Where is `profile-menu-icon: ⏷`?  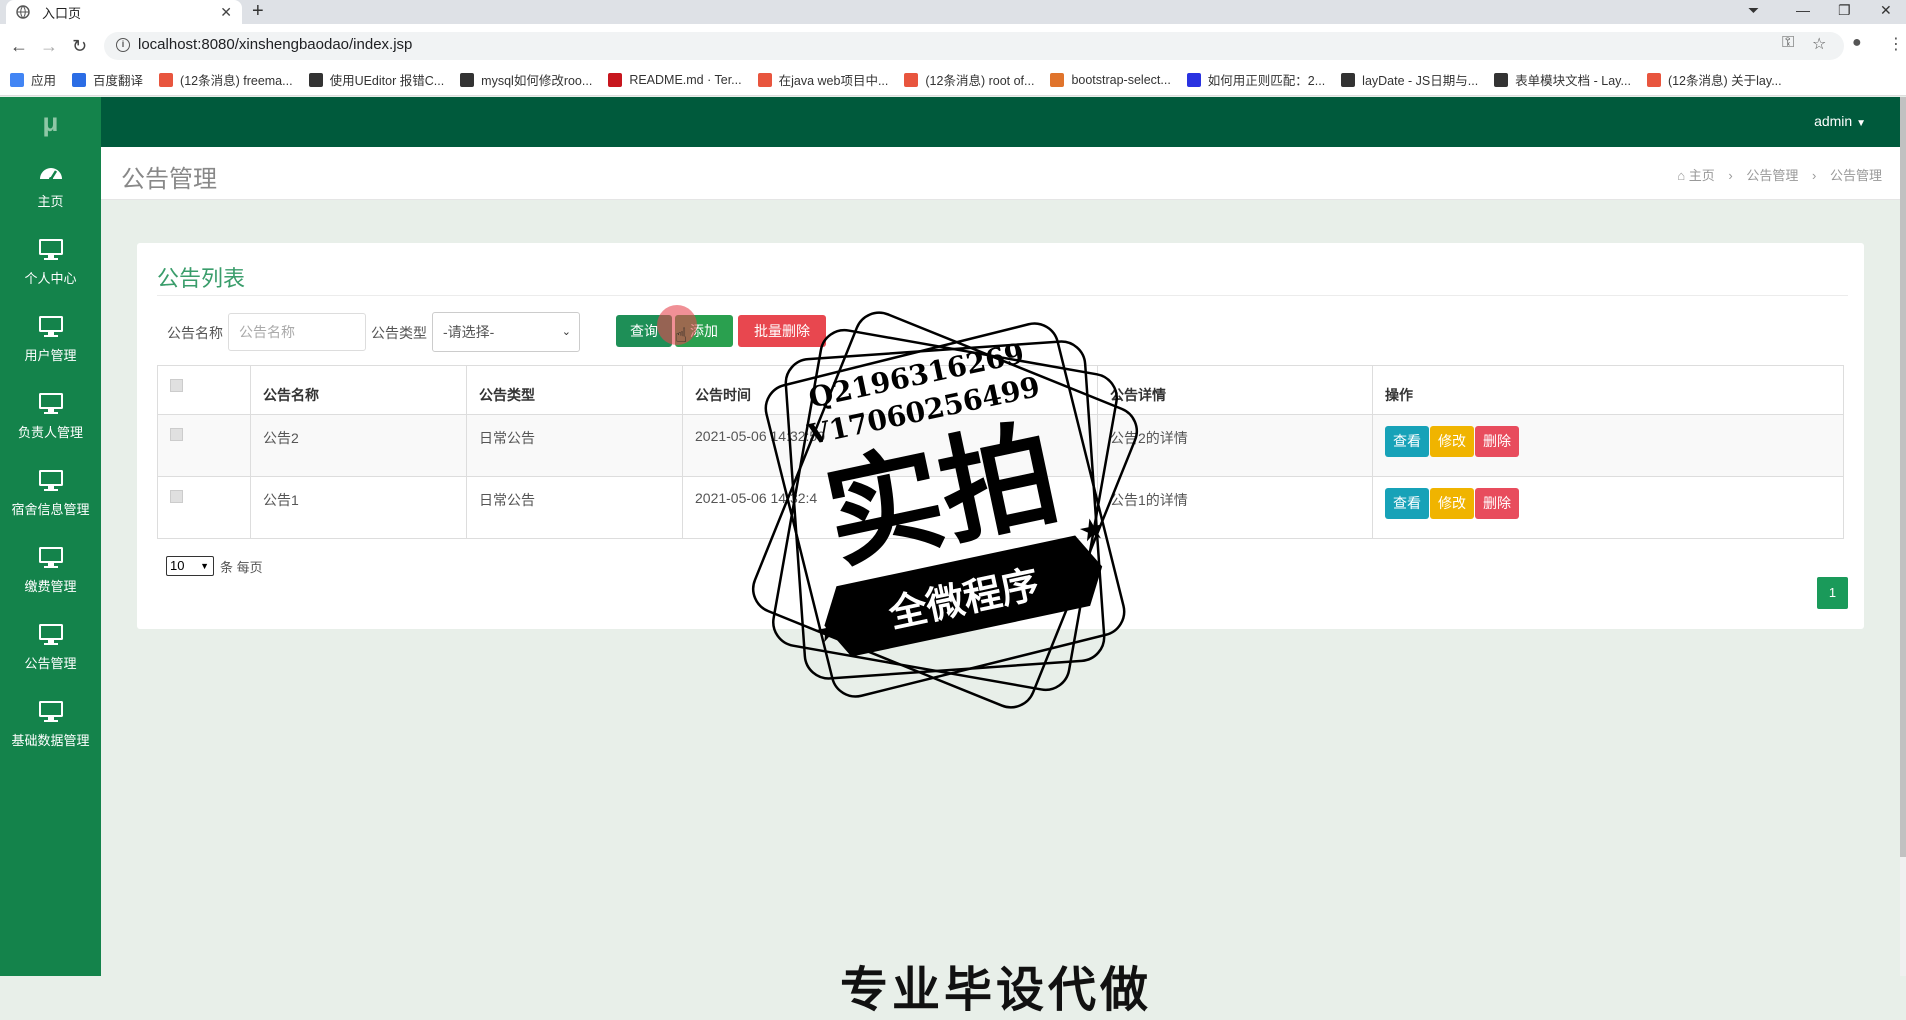
profile-menu-icon: ⏷ is located at coordinates (1753, 12).